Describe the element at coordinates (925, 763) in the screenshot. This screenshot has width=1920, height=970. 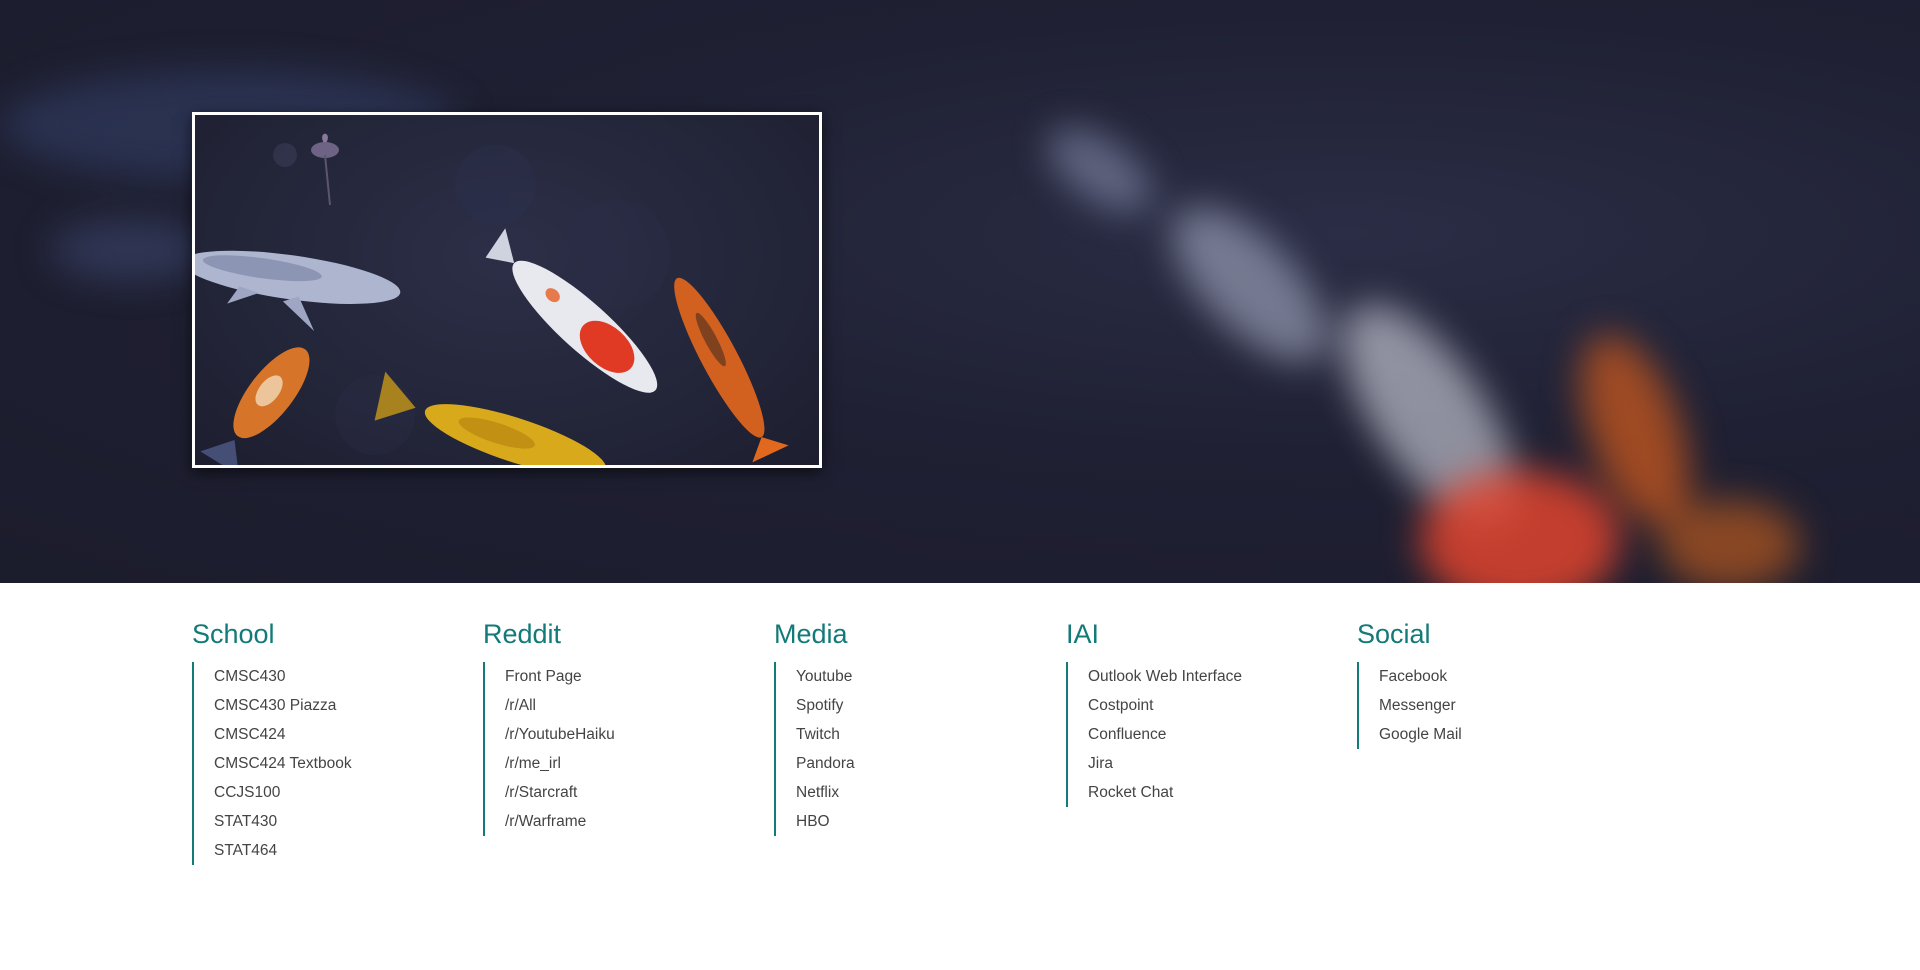
I see `link-pandora: Pandora` at that location.